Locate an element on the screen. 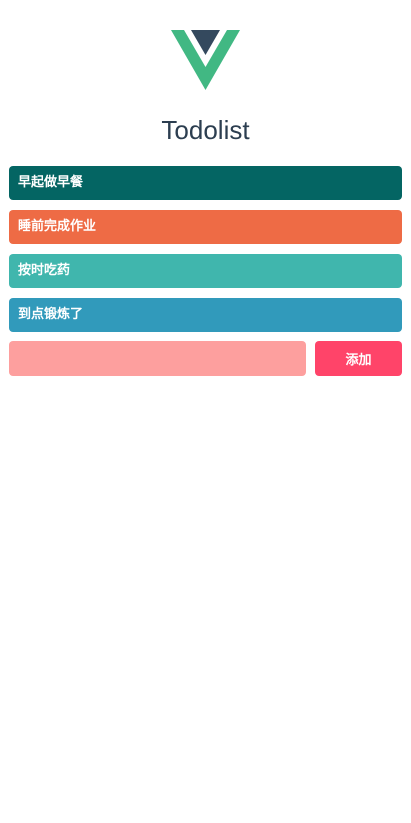 Image resolution: width=411 pixels, height=823 pixels. vue-logo-icon is located at coordinates (205, 60).